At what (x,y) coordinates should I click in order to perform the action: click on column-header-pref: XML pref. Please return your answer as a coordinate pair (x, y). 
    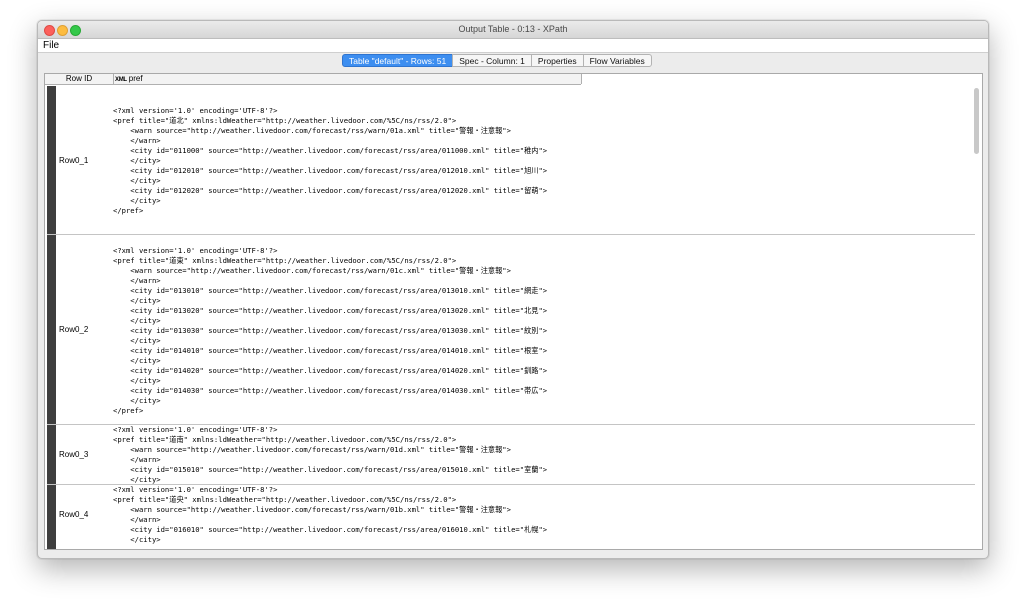
    Looking at the image, I should click on (129, 79).